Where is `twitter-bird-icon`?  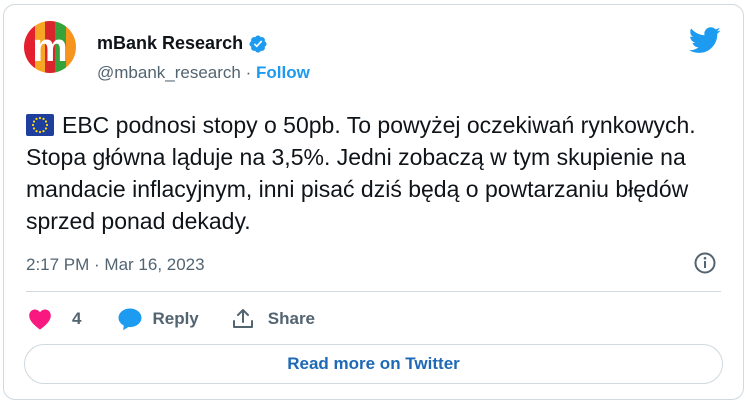
twitter-bird-icon is located at coordinates (705, 40).